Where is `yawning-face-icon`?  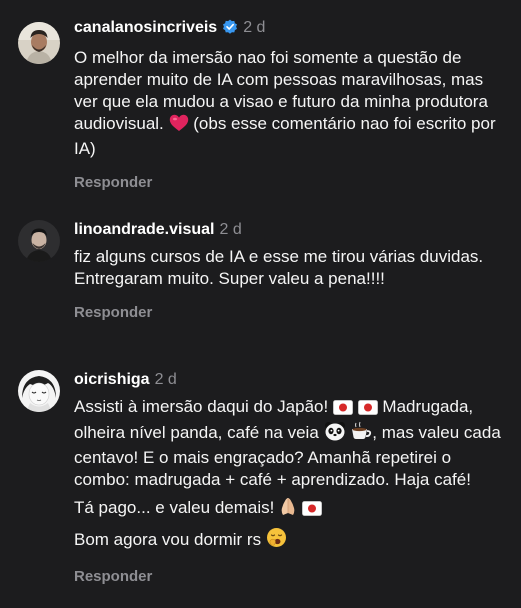 yawning-face-icon is located at coordinates (276, 540).